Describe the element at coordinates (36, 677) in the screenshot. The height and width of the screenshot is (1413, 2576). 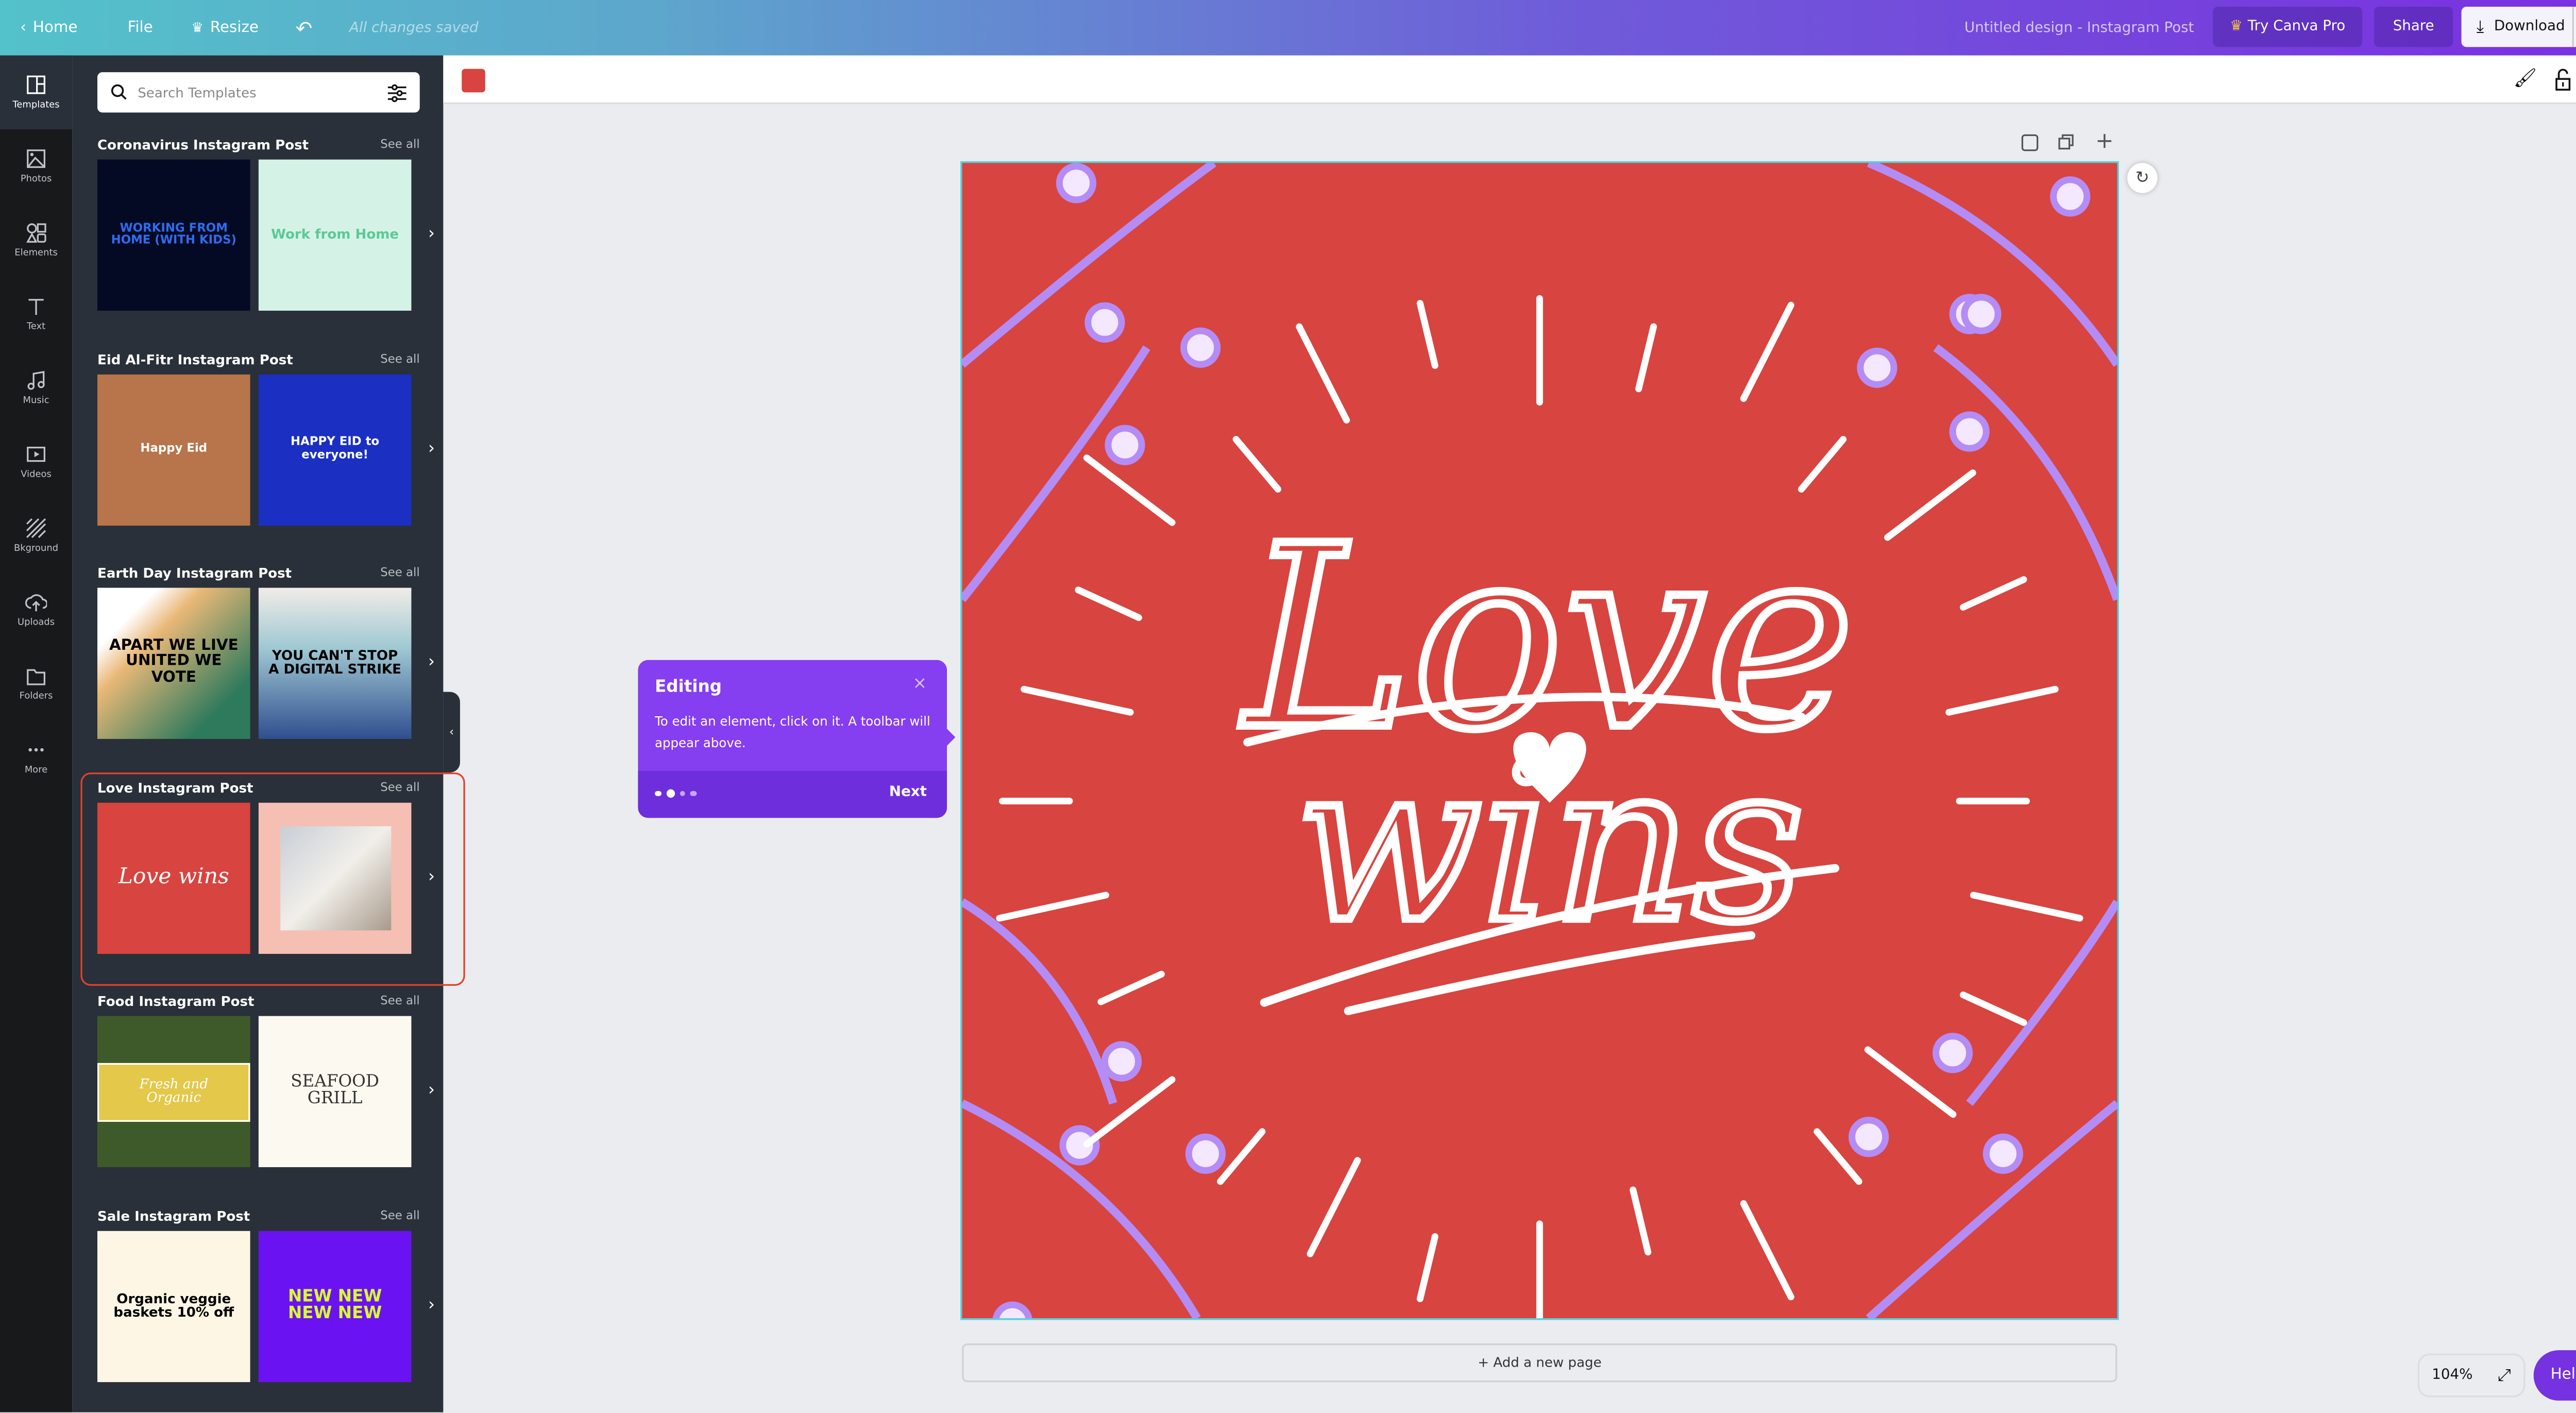
I see `folders-icon` at that location.